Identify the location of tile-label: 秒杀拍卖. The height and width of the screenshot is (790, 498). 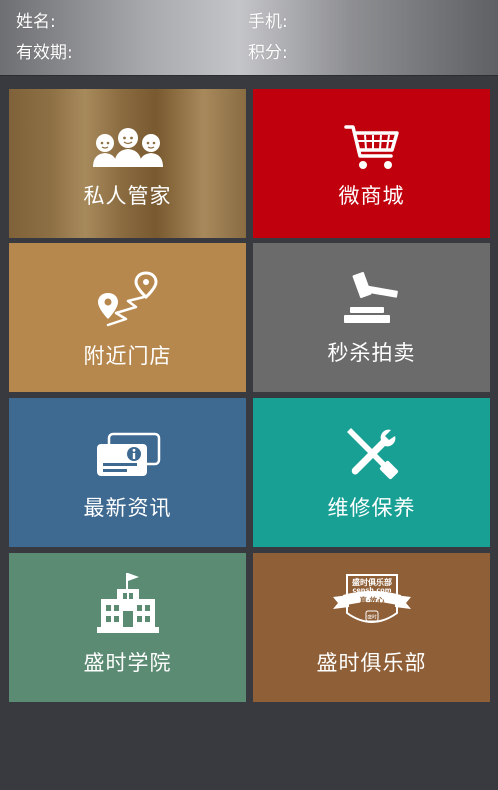
(371, 353).